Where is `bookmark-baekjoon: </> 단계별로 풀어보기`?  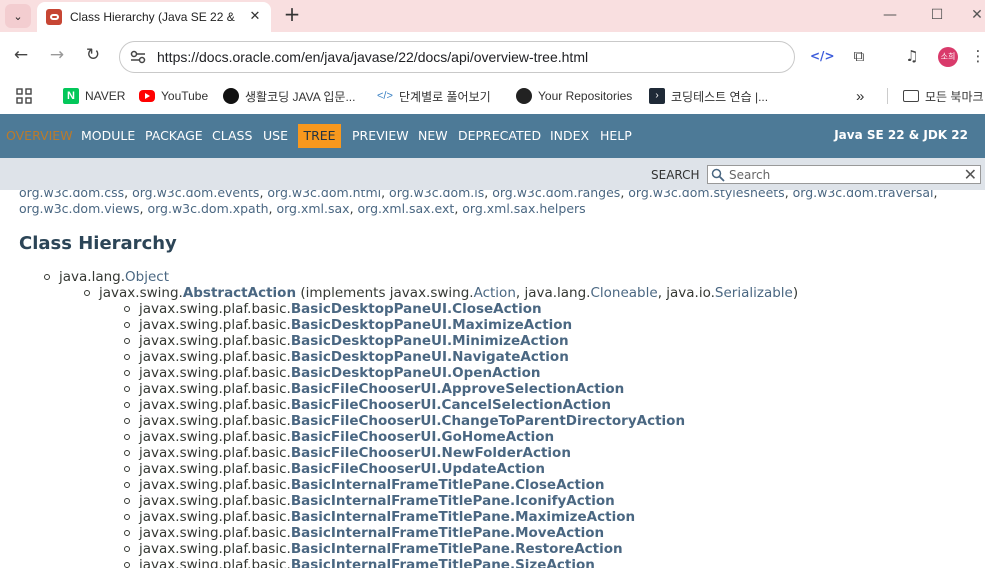 bookmark-baekjoon: </> 단계별로 풀어보기 is located at coordinates (434, 96).